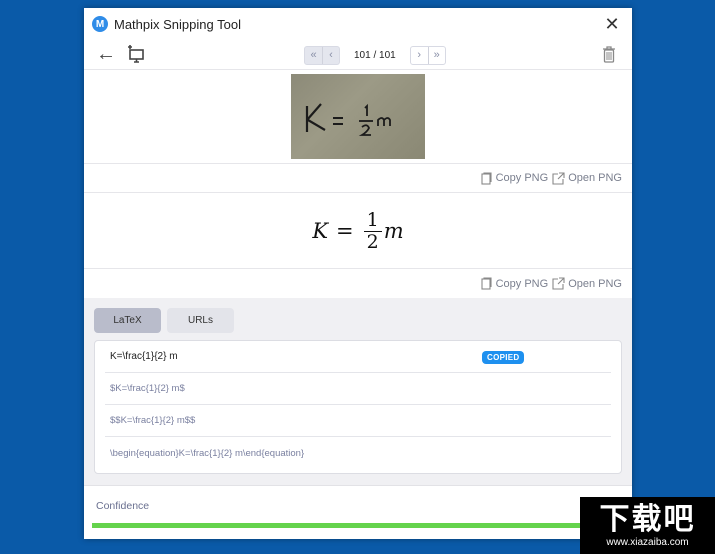  I want to click on handwritten-equation, so click(348, 119).